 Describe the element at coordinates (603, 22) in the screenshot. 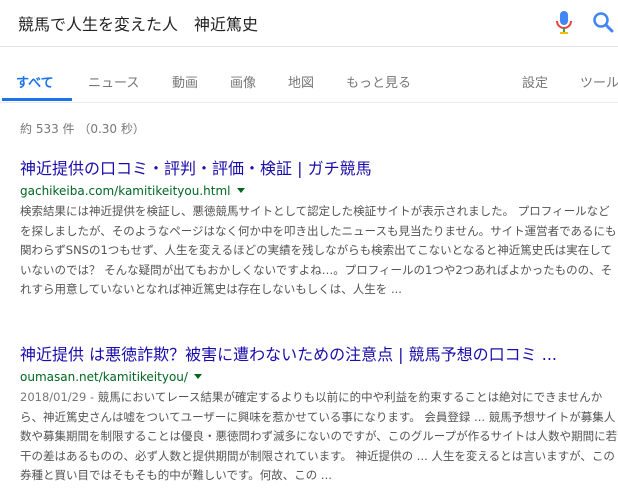

I see `search-icon` at that location.